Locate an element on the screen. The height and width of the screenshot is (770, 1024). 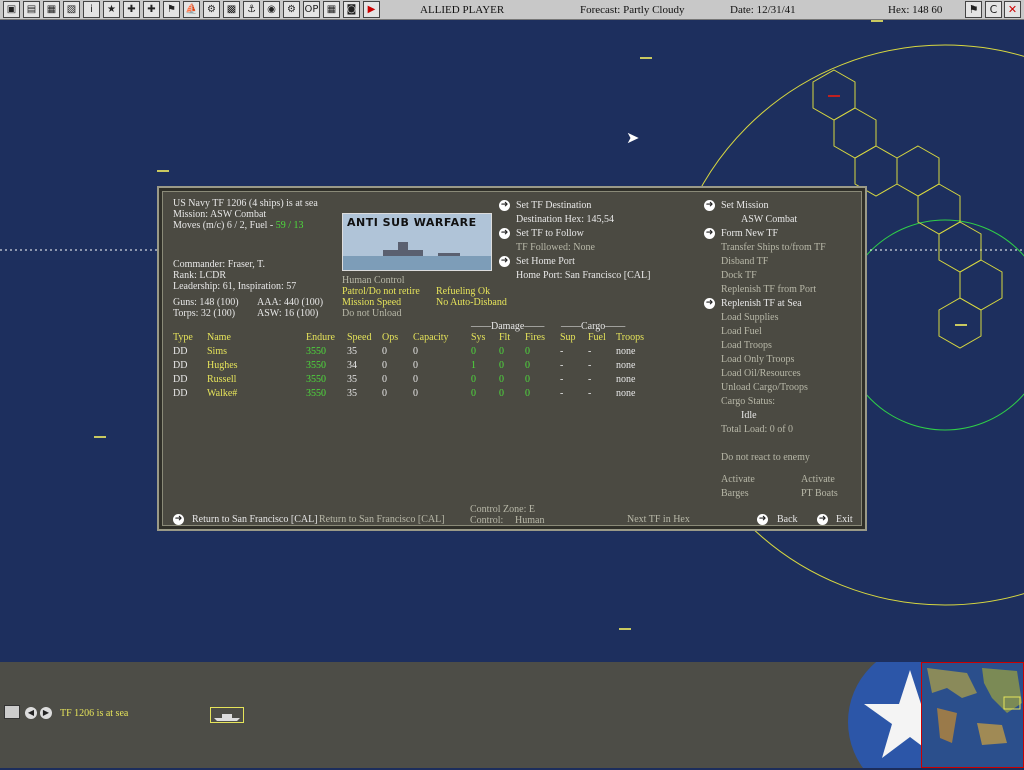
replenish-sea-button: Replenish TF at Sea is located at coordinates (761, 303).